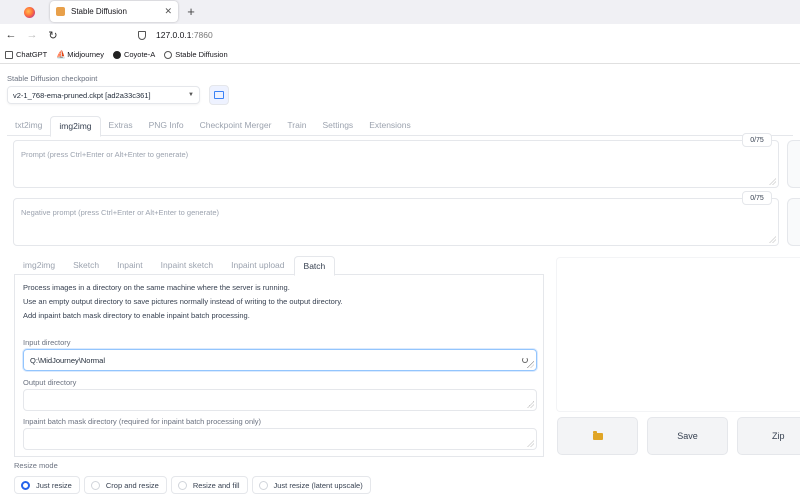 This screenshot has width=800, height=494. What do you see at coordinates (314, 266) in the screenshot?
I see `tab-batch: Batch` at bounding box center [314, 266].